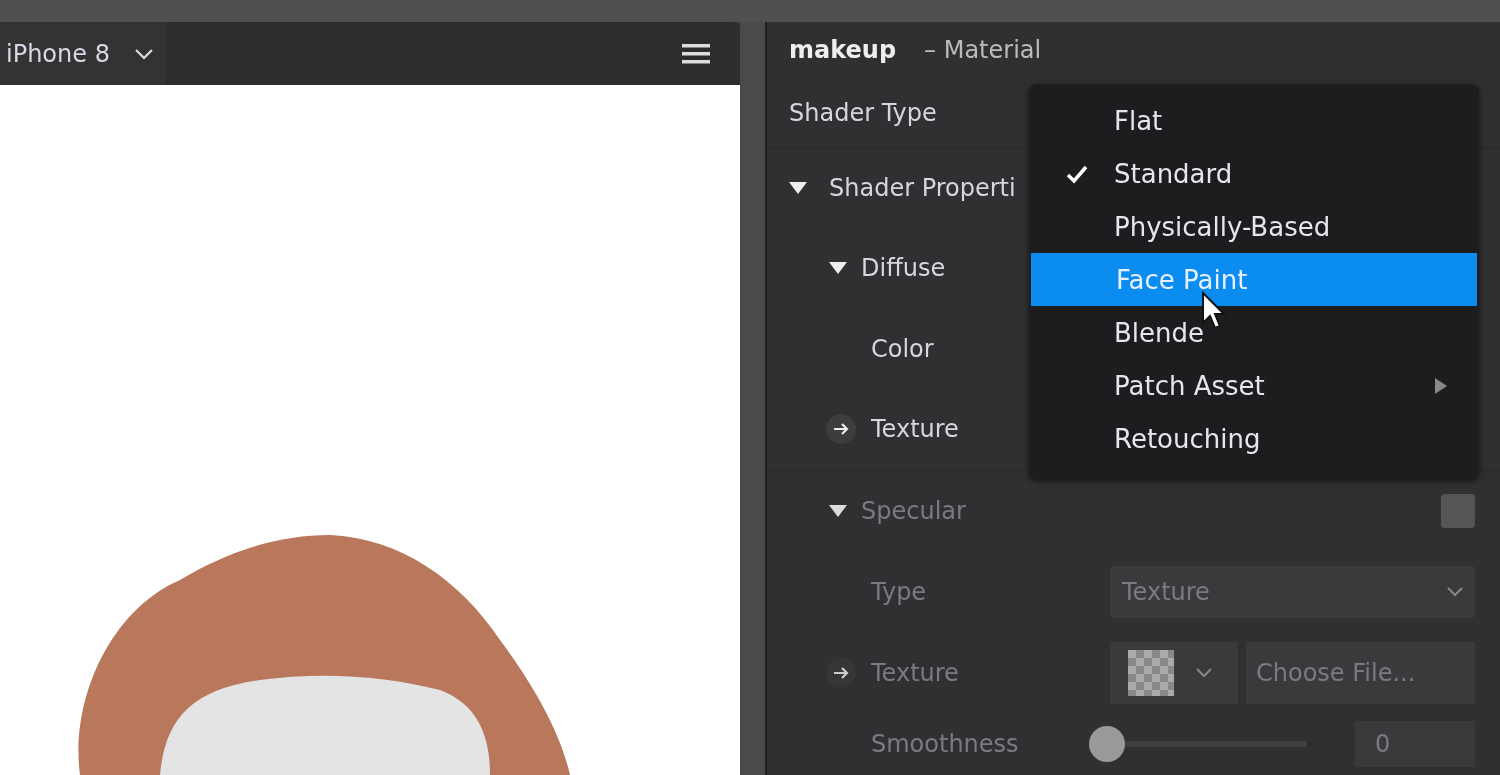 This screenshot has height=775, width=1500. Describe the element at coordinates (83, 53) in the screenshot. I see `device-dropdown: iPhone 8` at that location.